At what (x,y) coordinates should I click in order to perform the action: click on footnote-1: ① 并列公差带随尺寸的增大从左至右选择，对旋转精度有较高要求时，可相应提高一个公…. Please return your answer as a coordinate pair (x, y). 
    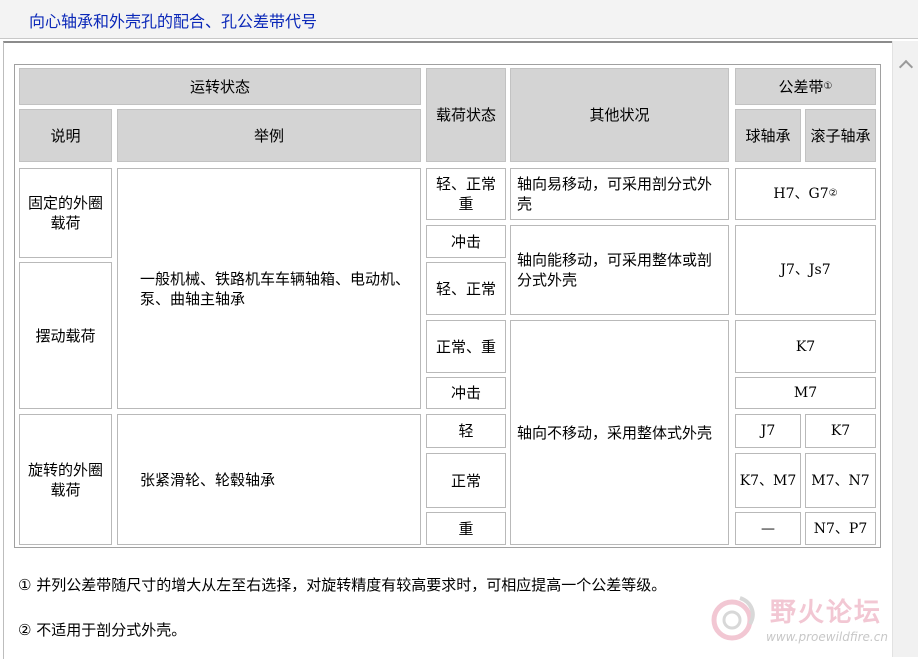
    Looking at the image, I should click on (342, 585).